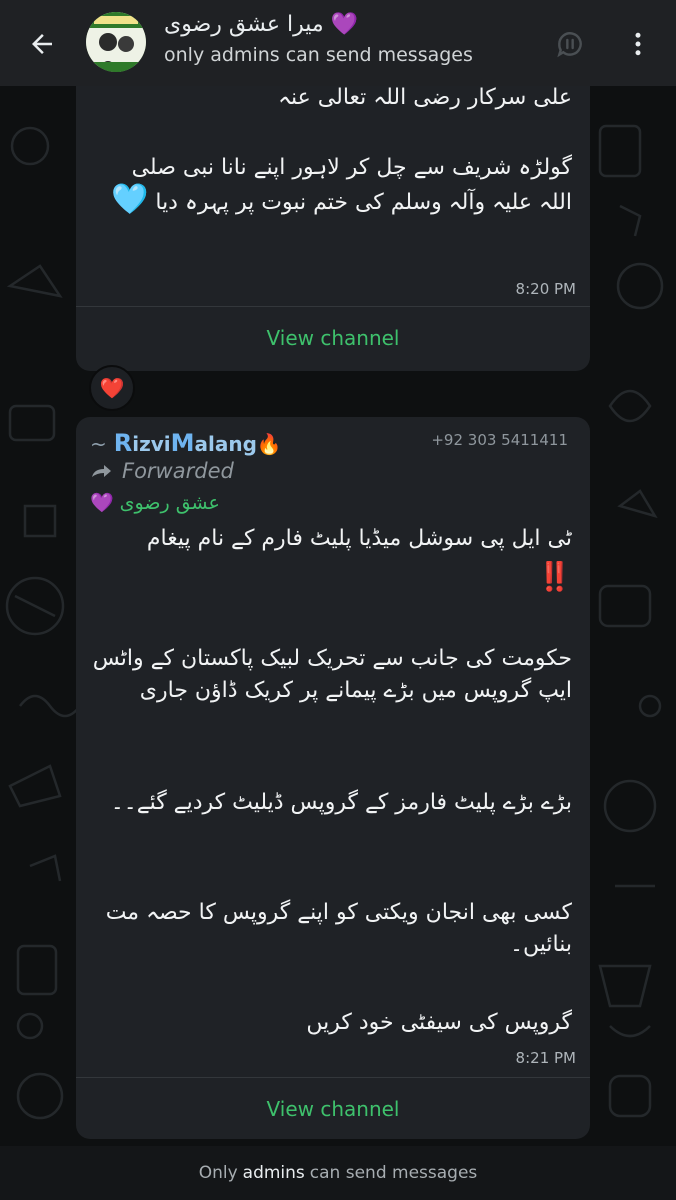 The image size is (676, 1200). I want to click on group-avatar, so click(116, 42).